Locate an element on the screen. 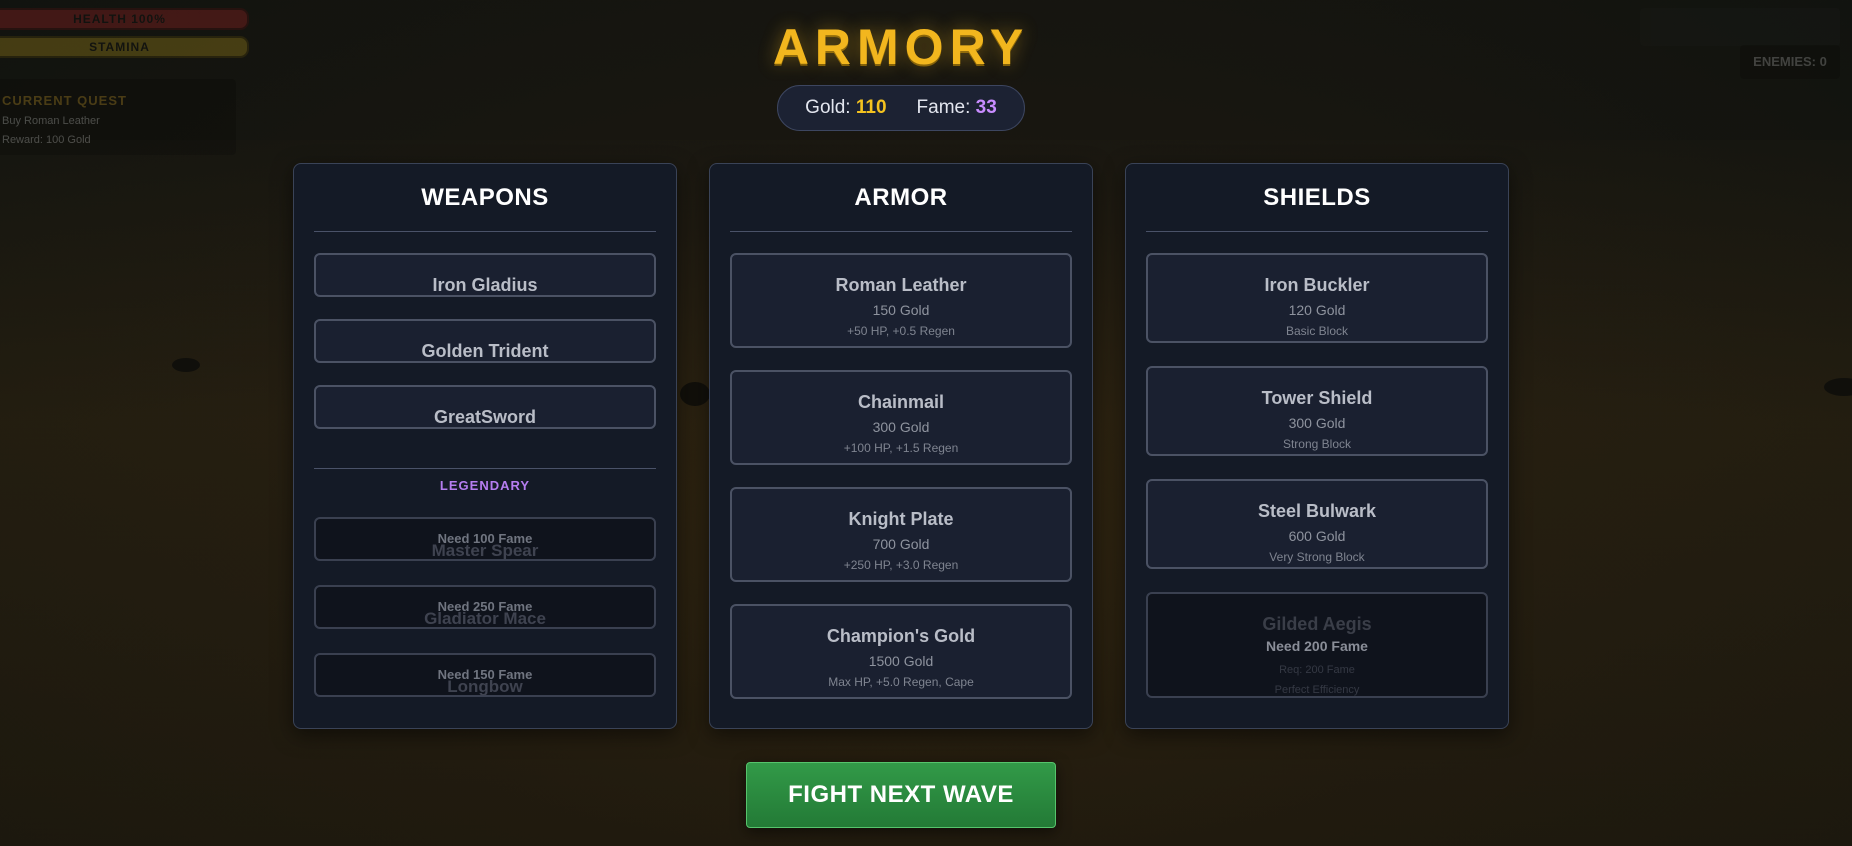 Image resolution: width=1852 pixels, height=846 pixels. fight-next-wave-button: FIGHT NEXT WAVE is located at coordinates (901, 795).